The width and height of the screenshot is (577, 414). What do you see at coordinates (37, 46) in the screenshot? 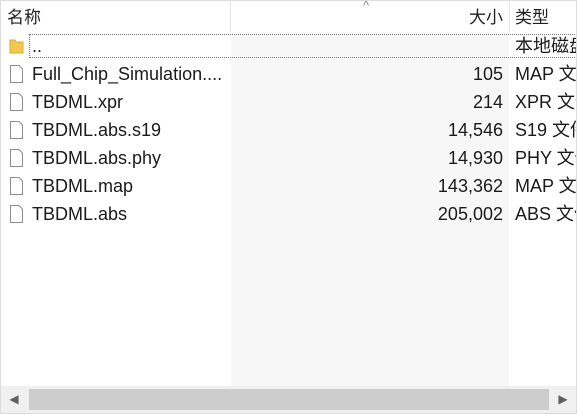
I see `file-name: ..` at bounding box center [37, 46].